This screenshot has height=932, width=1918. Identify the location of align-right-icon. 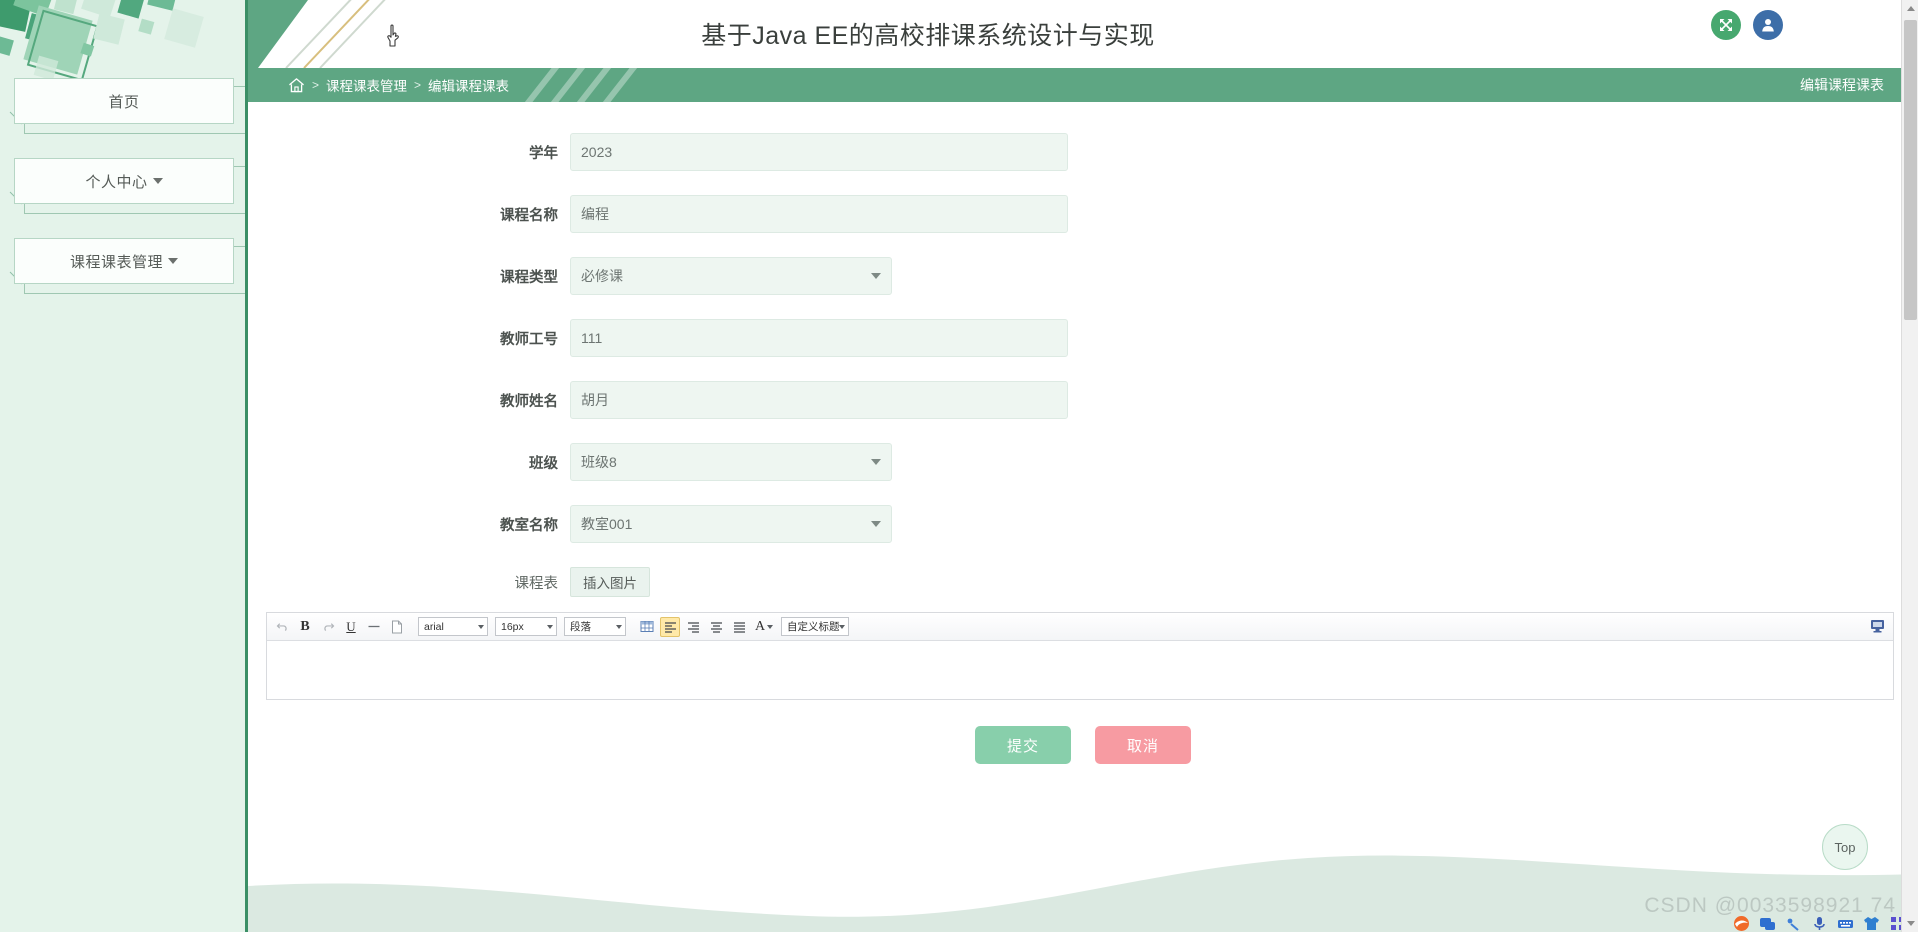
(693, 627).